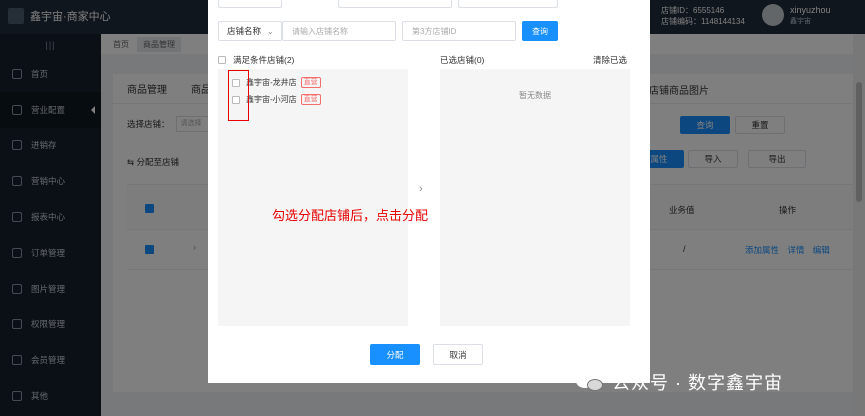 The height and width of the screenshot is (416, 865). What do you see at coordinates (610, 60) in the screenshot?
I see `clear-selected-button: 清除已选` at bounding box center [610, 60].